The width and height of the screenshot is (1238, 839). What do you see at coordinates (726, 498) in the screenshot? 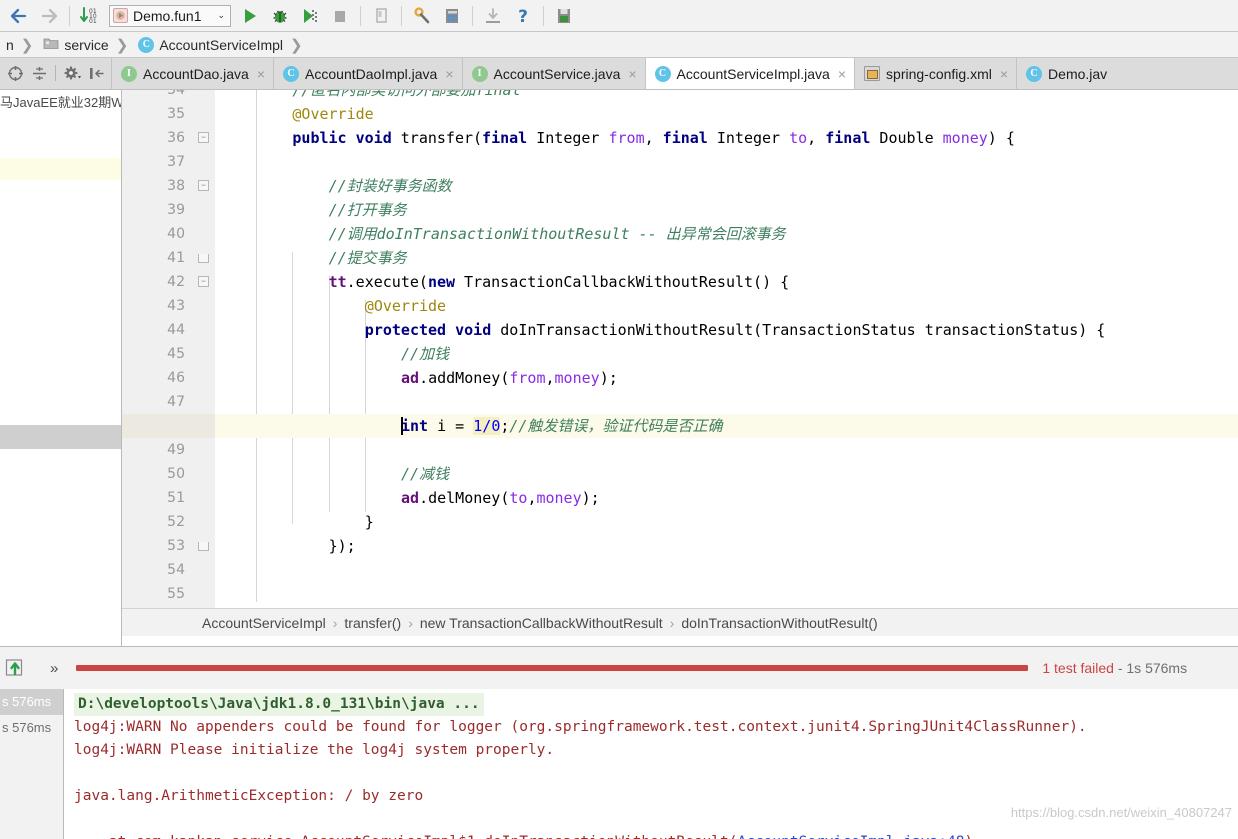
I see `code-line: ad.delMoney(to,money);` at bounding box center [726, 498].